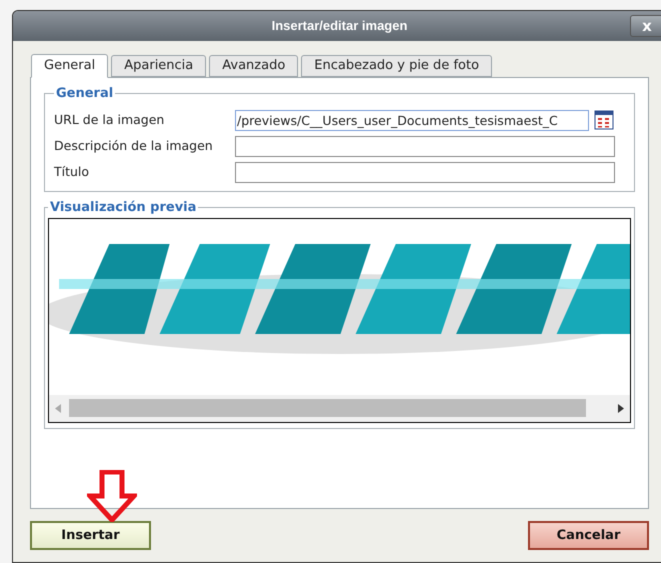 The image size is (661, 563). I want to click on tab: Apariencia, so click(158, 66).